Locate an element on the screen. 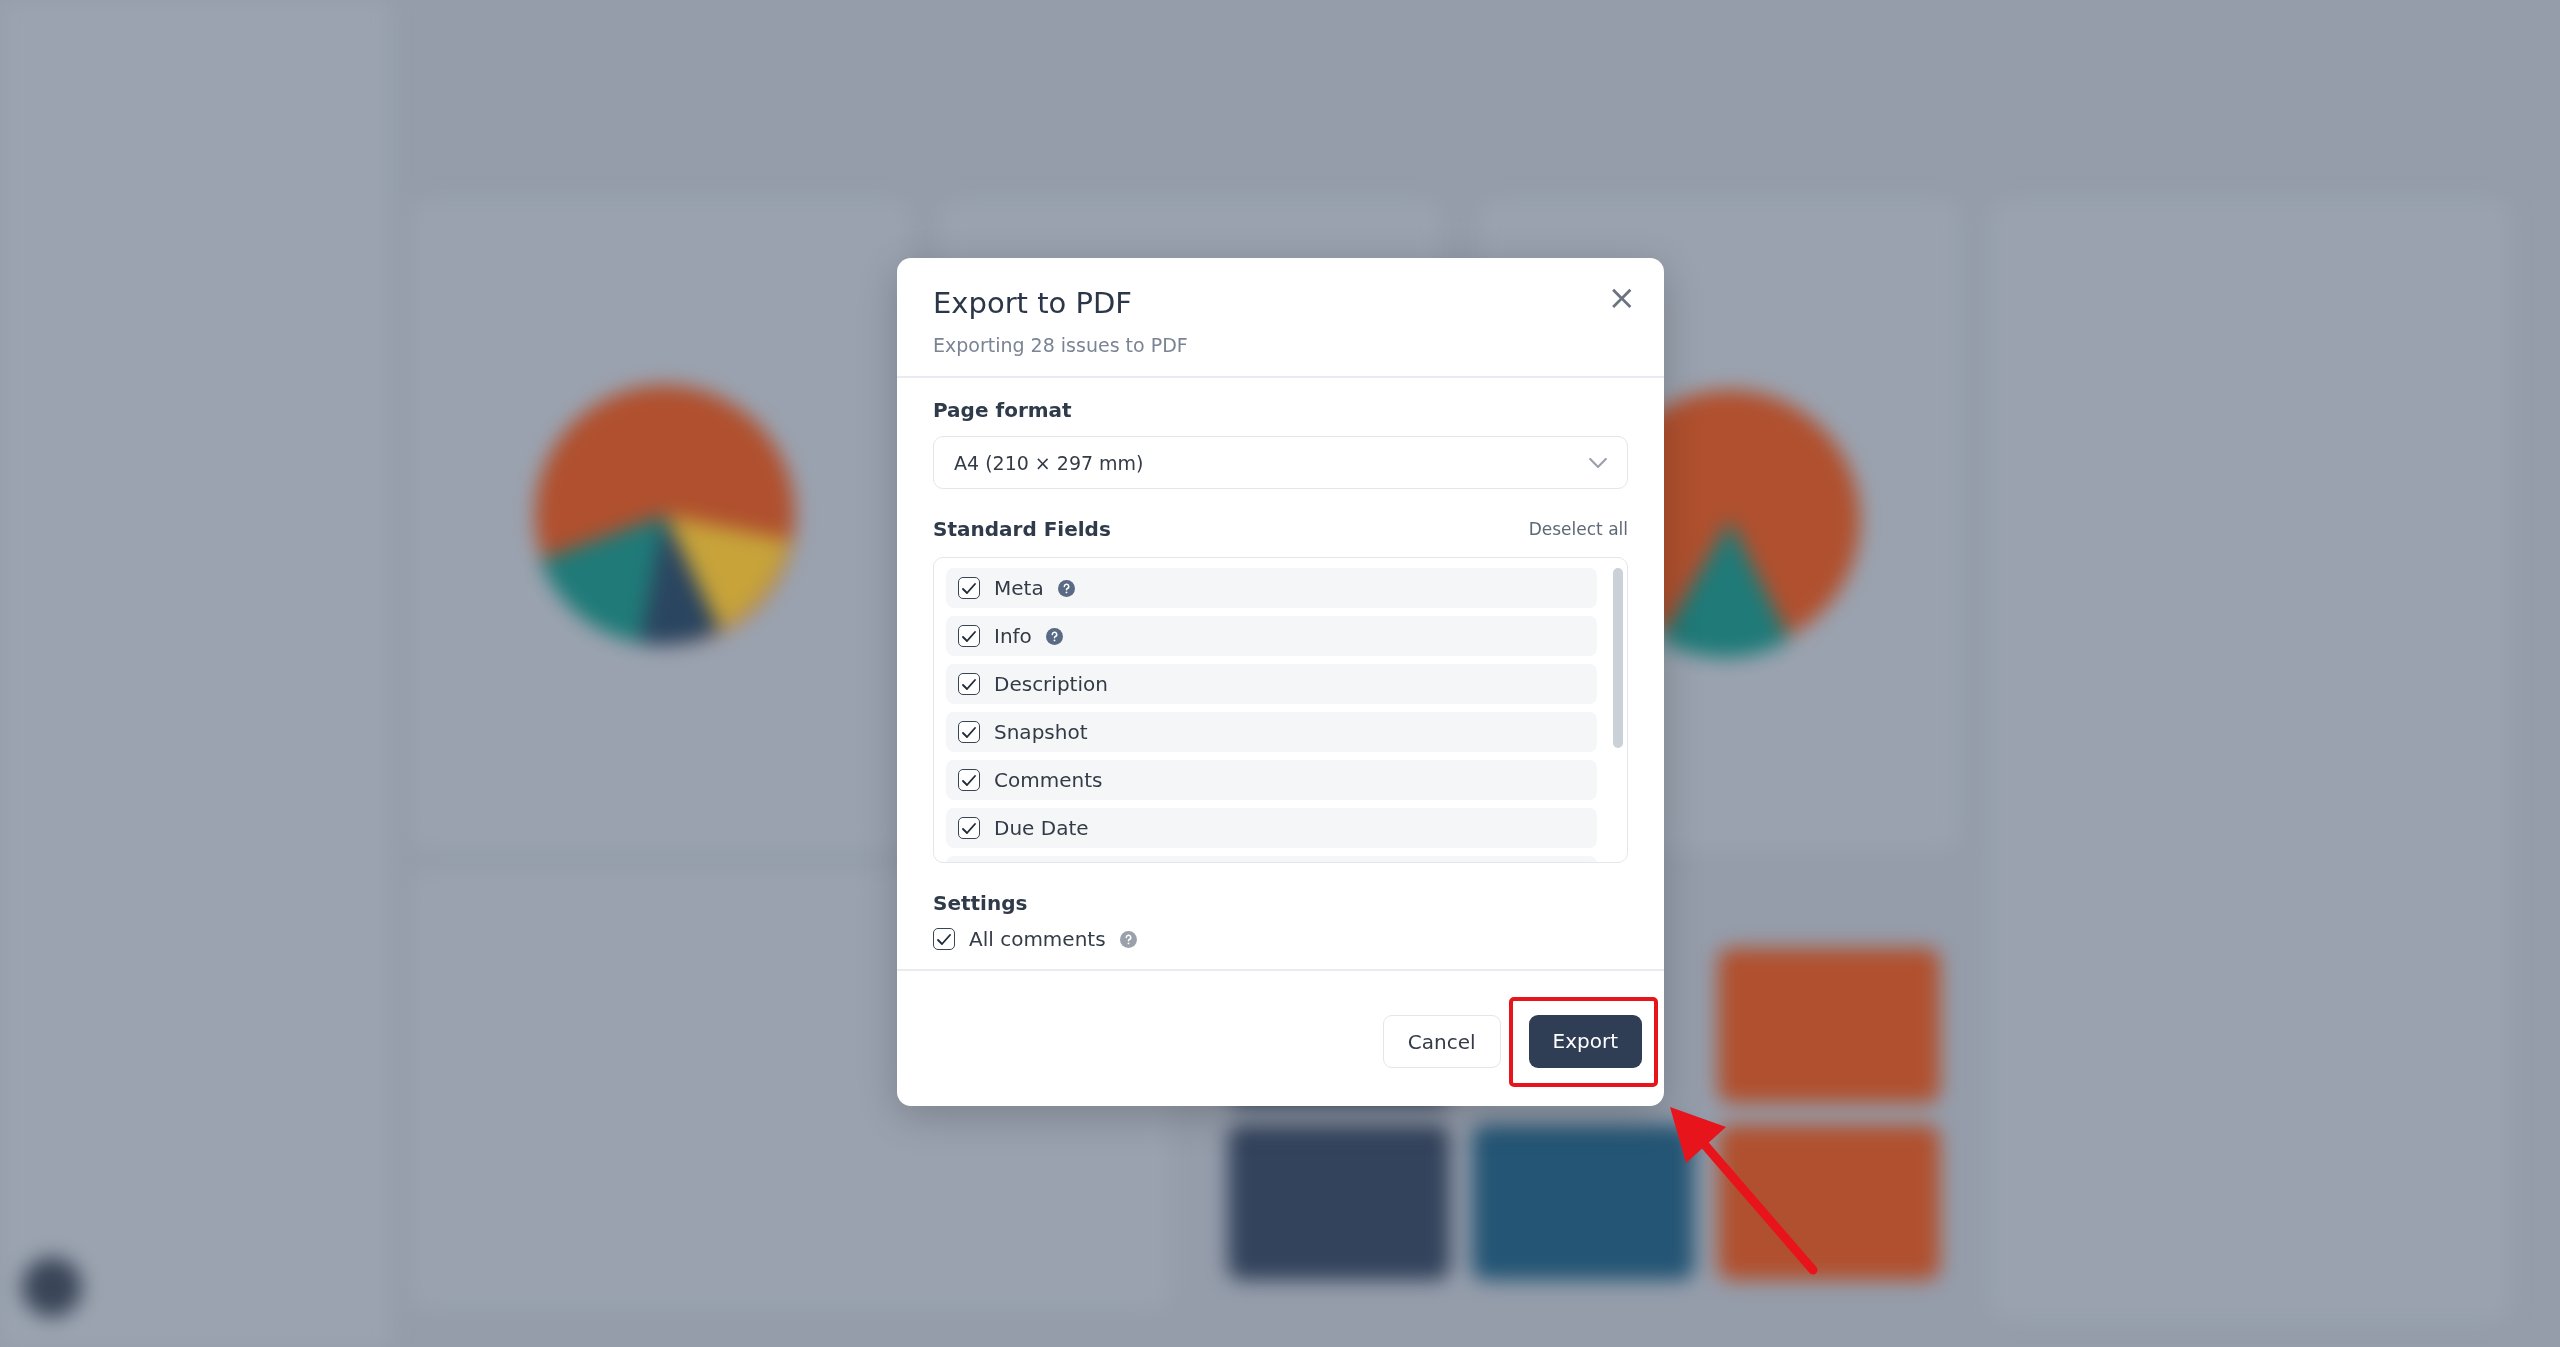 The image size is (2560, 1347). deselect-all-link: Deselect all is located at coordinates (1578, 529).